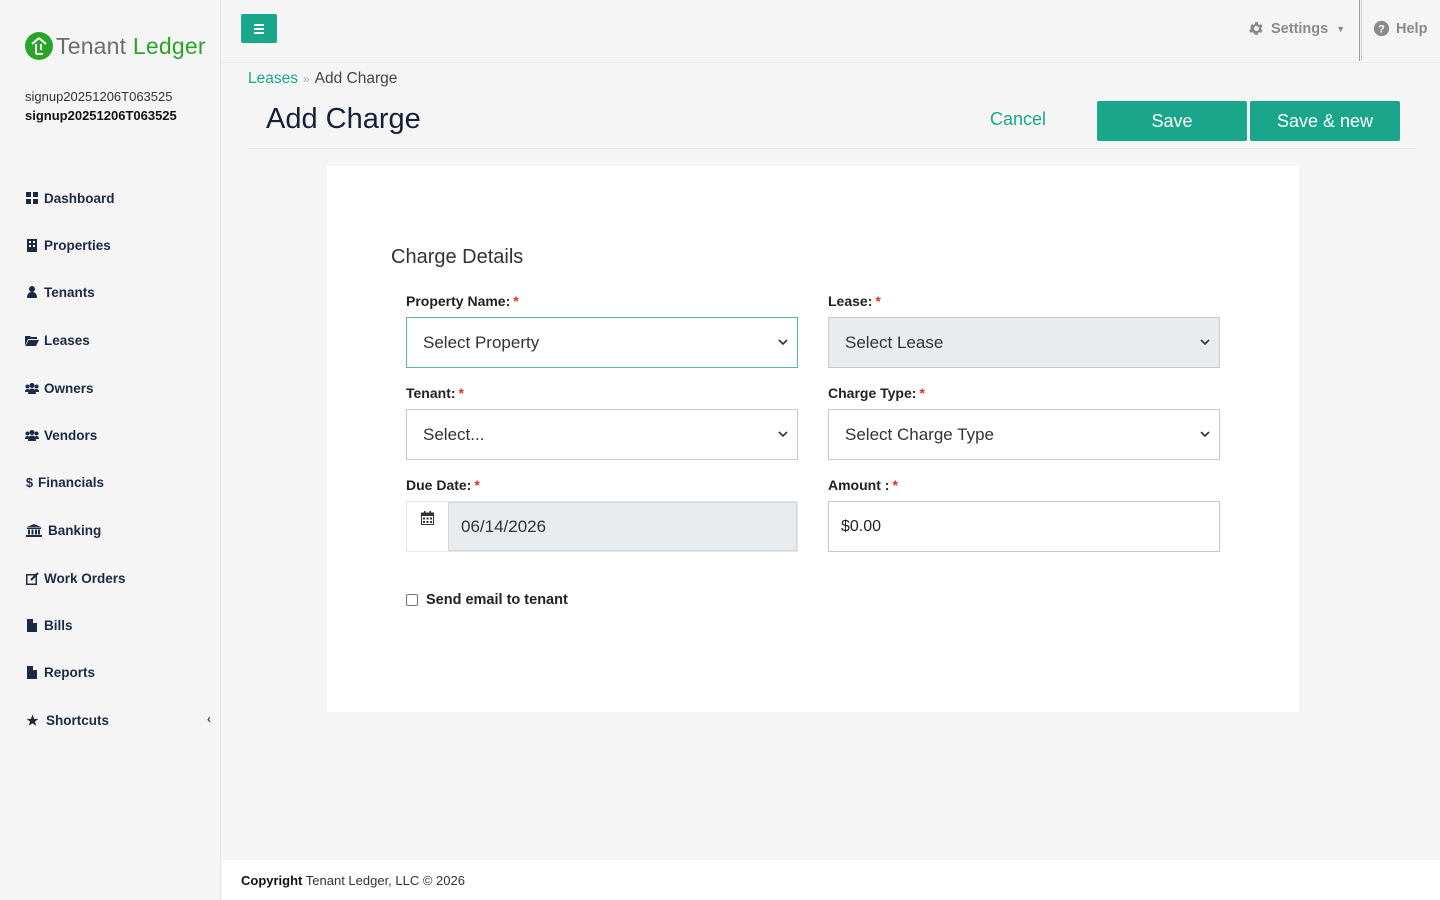 This screenshot has height=900, width=1440. I want to click on sidebar-item-leases: Leases, so click(57, 340).